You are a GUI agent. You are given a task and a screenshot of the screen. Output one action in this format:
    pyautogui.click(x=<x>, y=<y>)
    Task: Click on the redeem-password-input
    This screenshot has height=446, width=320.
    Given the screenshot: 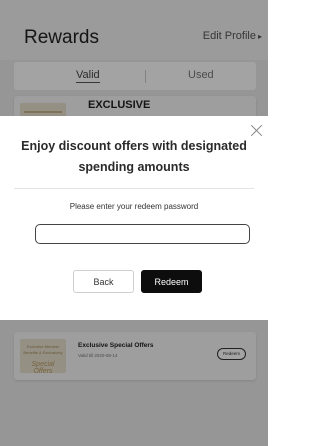 What is the action you would take?
    pyautogui.click(x=142, y=234)
    